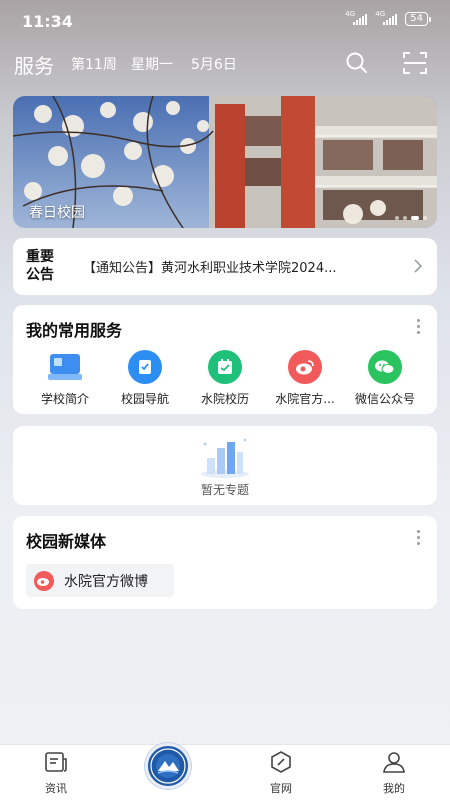 This screenshot has width=450, height=800. Describe the element at coordinates (56, 762) in the screenshot. I see `news-icon` at that location.